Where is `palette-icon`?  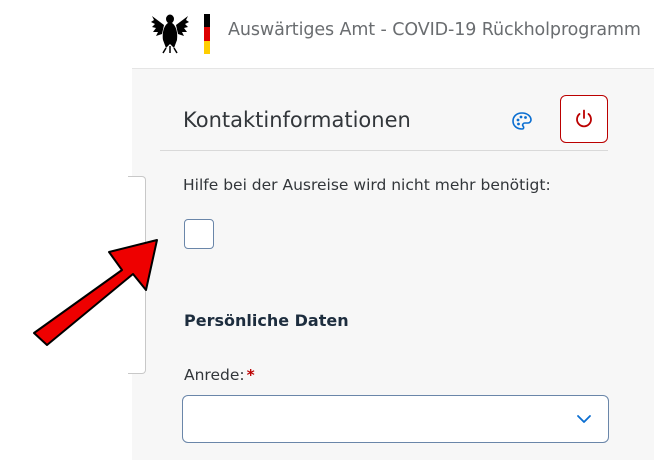 palette-icon is located at coordinates (522, 121).